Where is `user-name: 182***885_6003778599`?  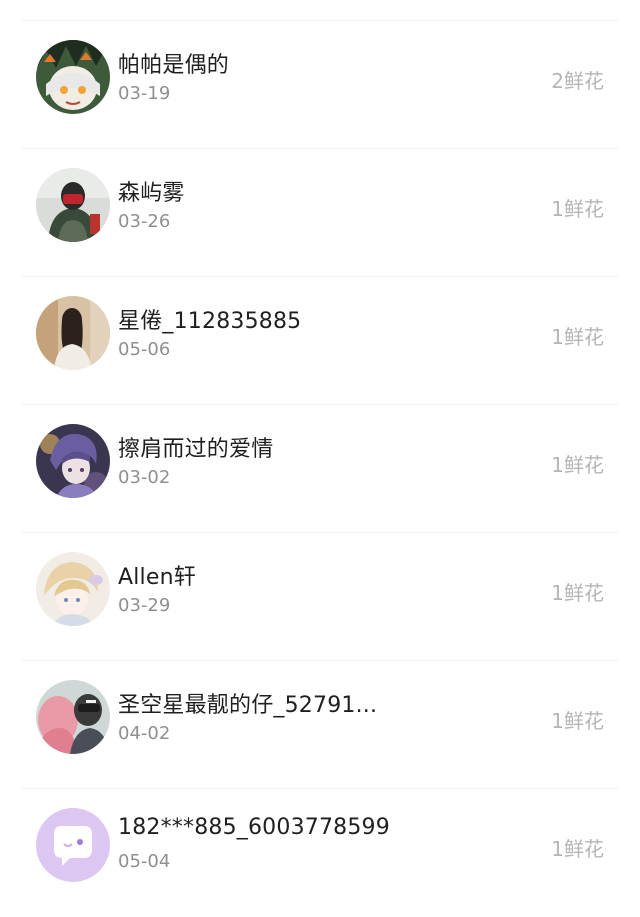 user-name: 182***885_6003778599 is located at coordinates (254, 827).